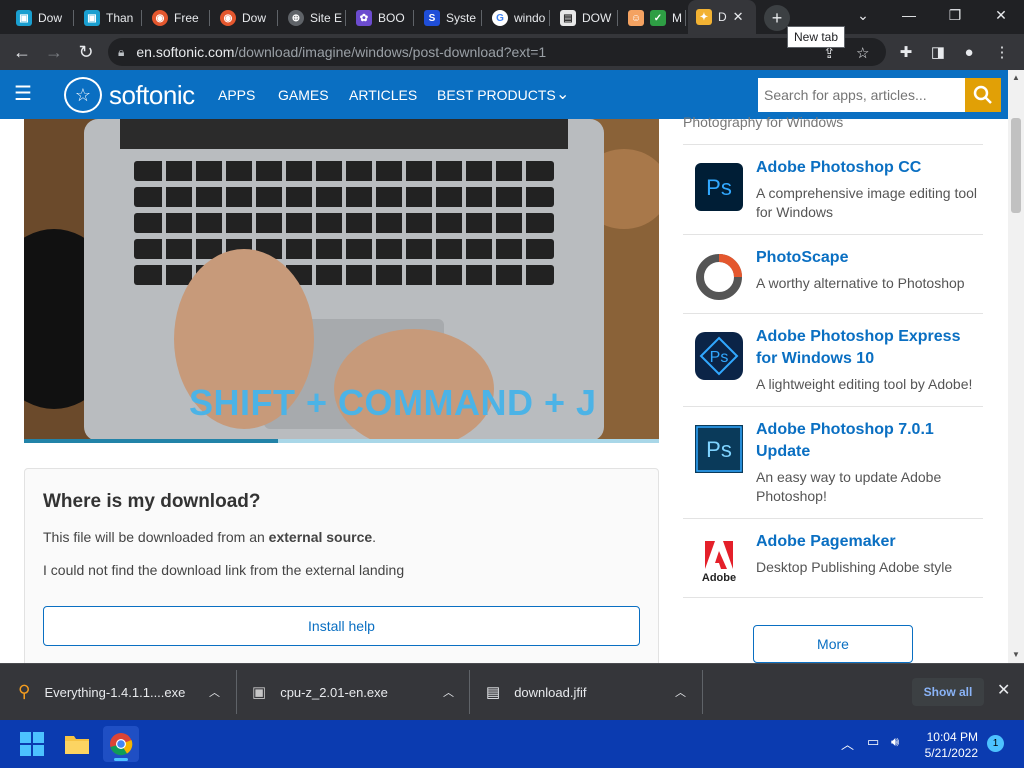 This screenshot has height=768, width=1024. I want to click on install-help-button: Install help, so click(341, 626).